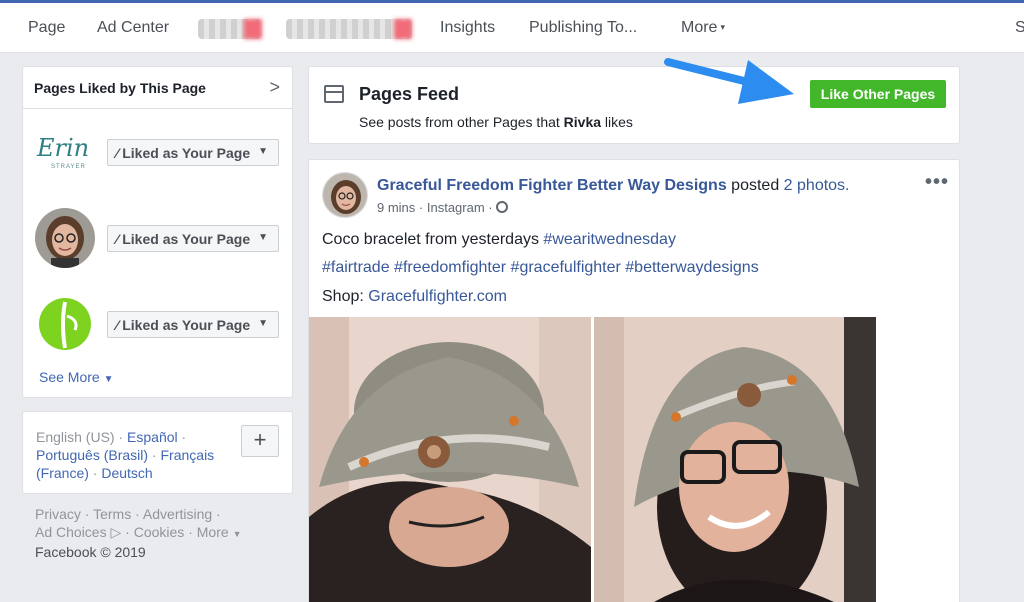 The image size is (1024, 602). Describe the element at coordinates (582, 122) in the screenshot. I see `subtitle-name: Rivka` at that location.